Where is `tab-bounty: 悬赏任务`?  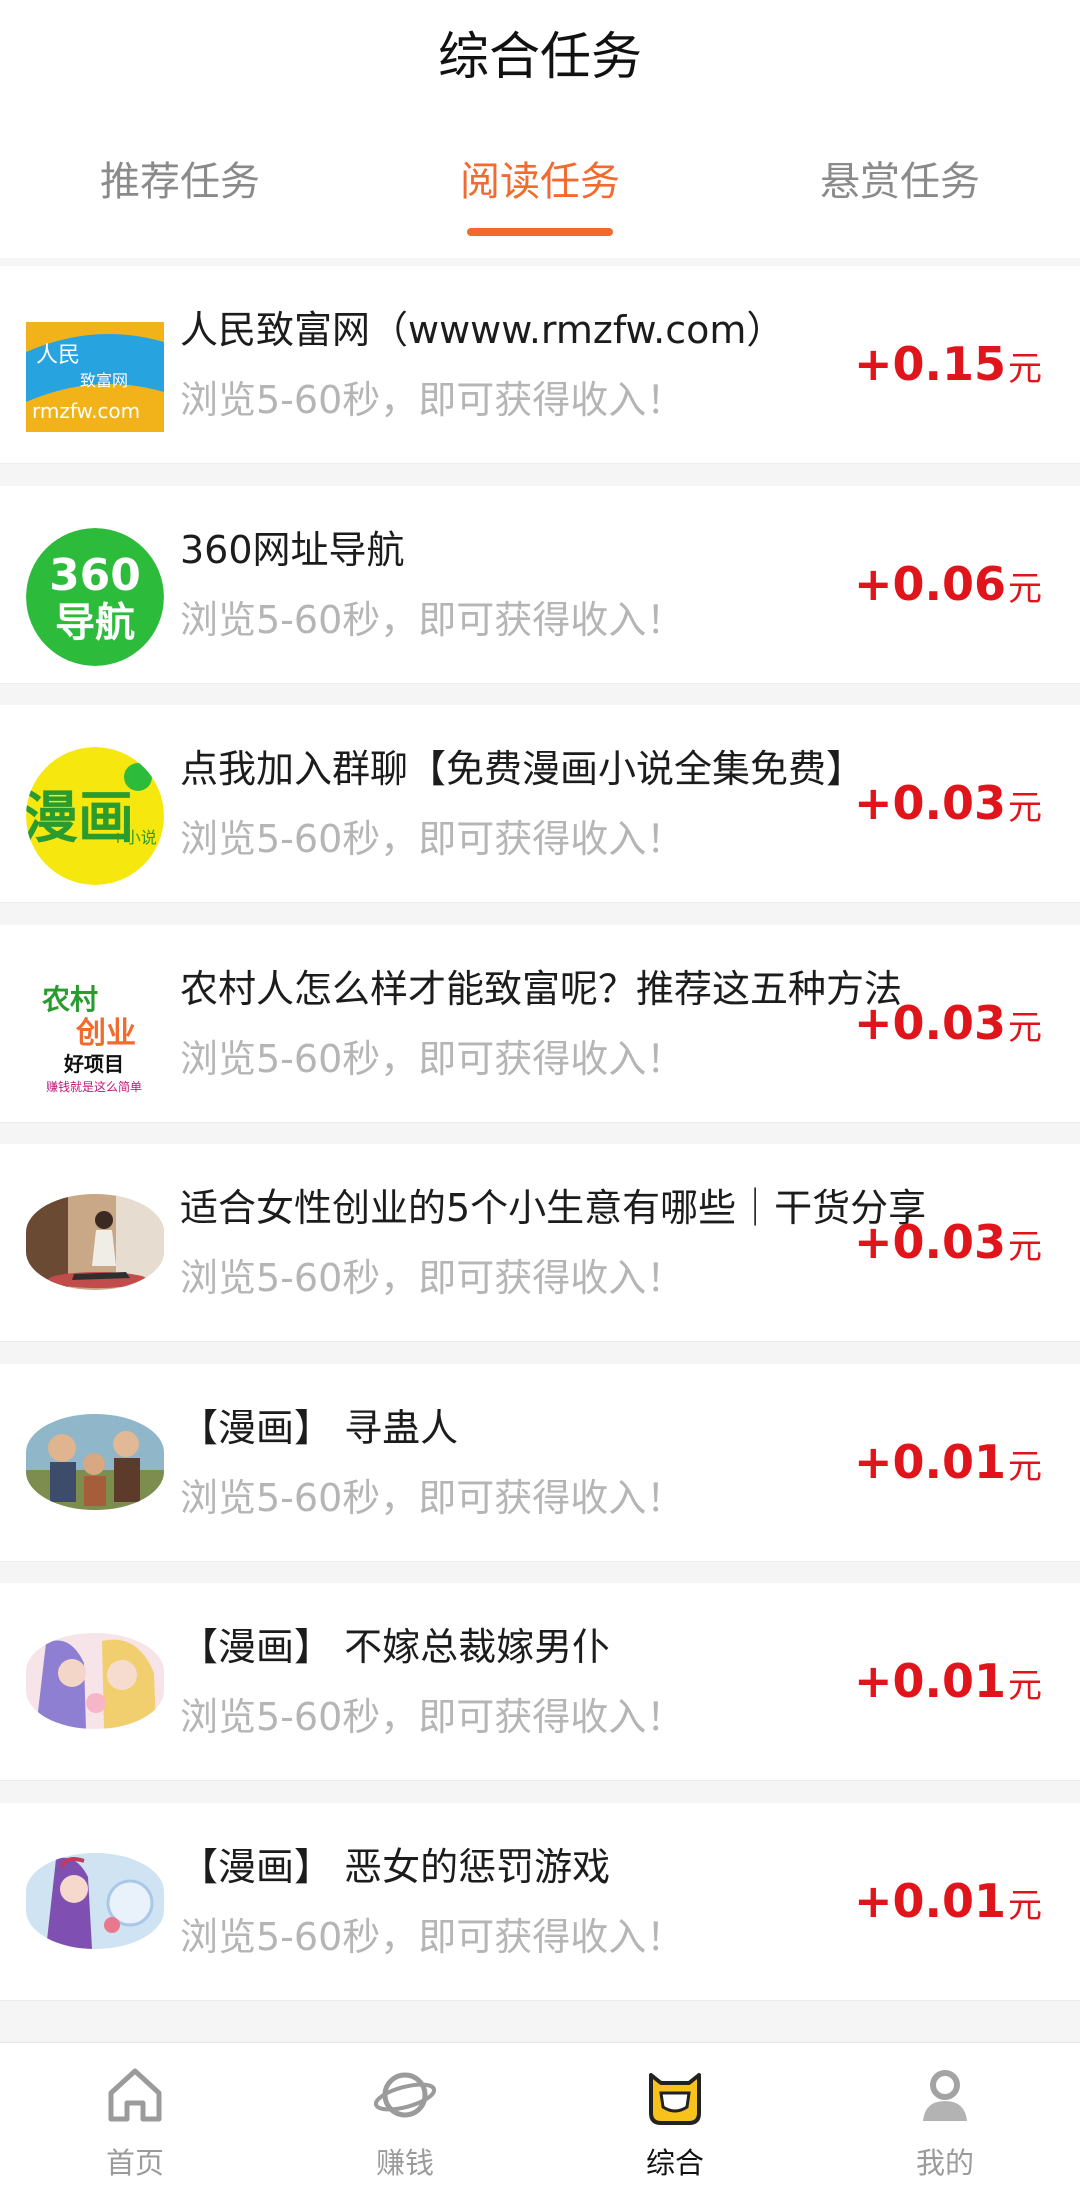 tab-bounty: 悬赏任务 is located at coordinates (900, 182).